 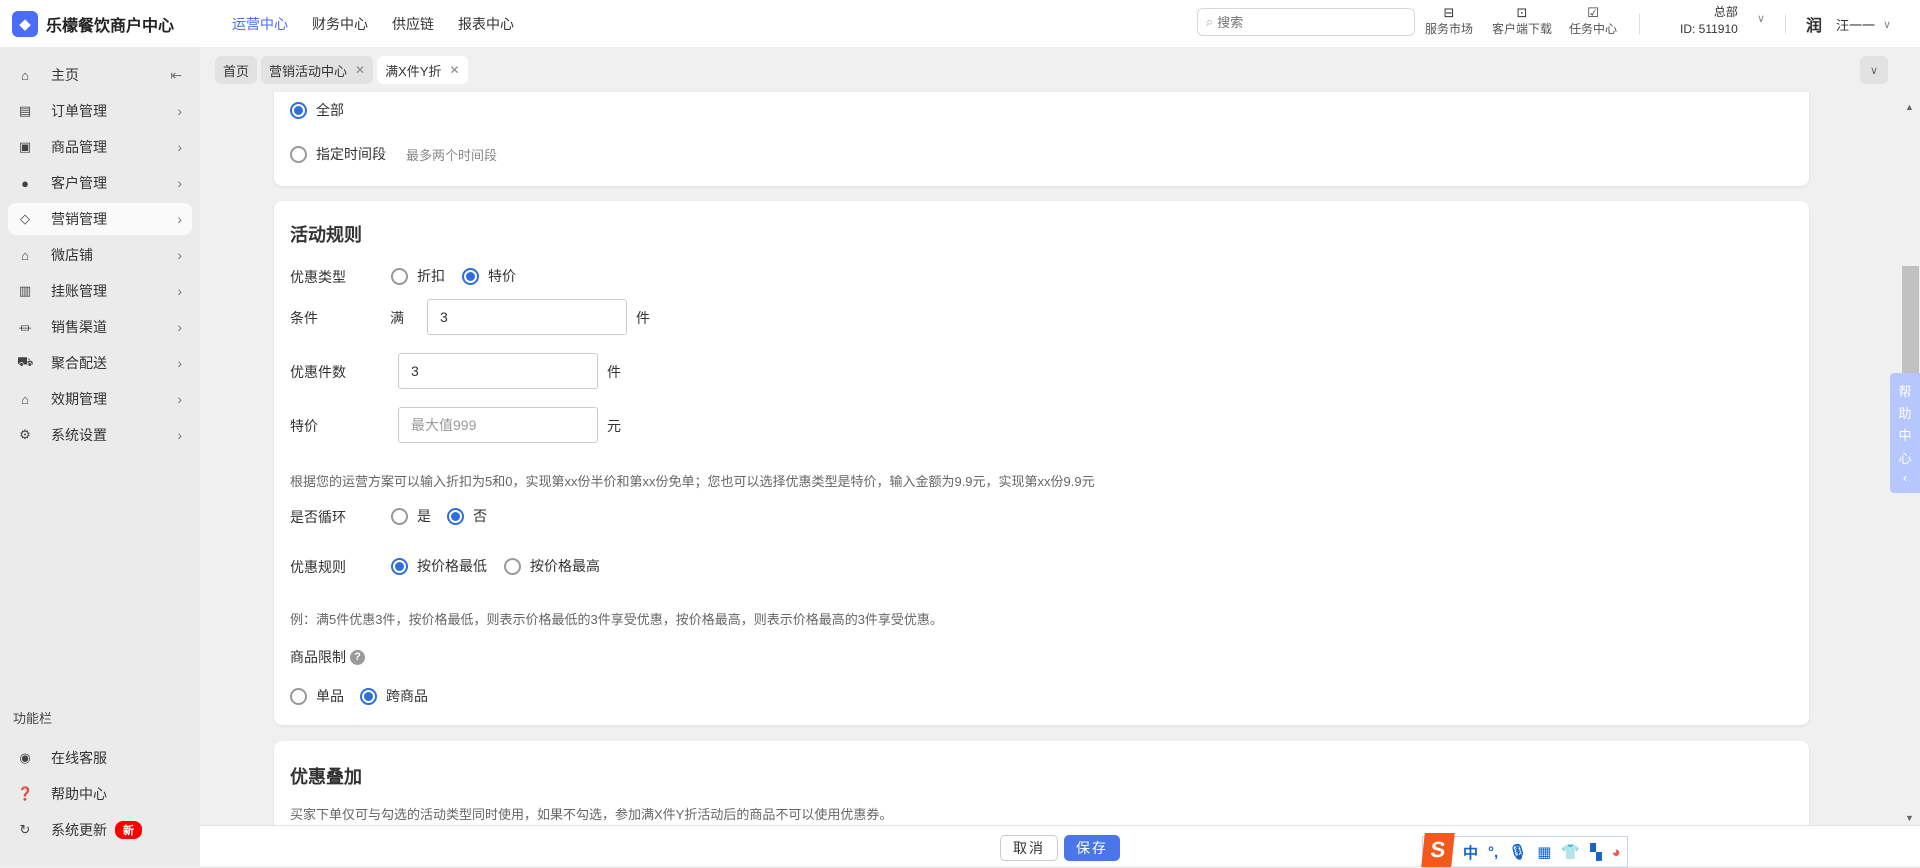 I want to click on field-label: 优惠规则, so click(x=318, y=567).